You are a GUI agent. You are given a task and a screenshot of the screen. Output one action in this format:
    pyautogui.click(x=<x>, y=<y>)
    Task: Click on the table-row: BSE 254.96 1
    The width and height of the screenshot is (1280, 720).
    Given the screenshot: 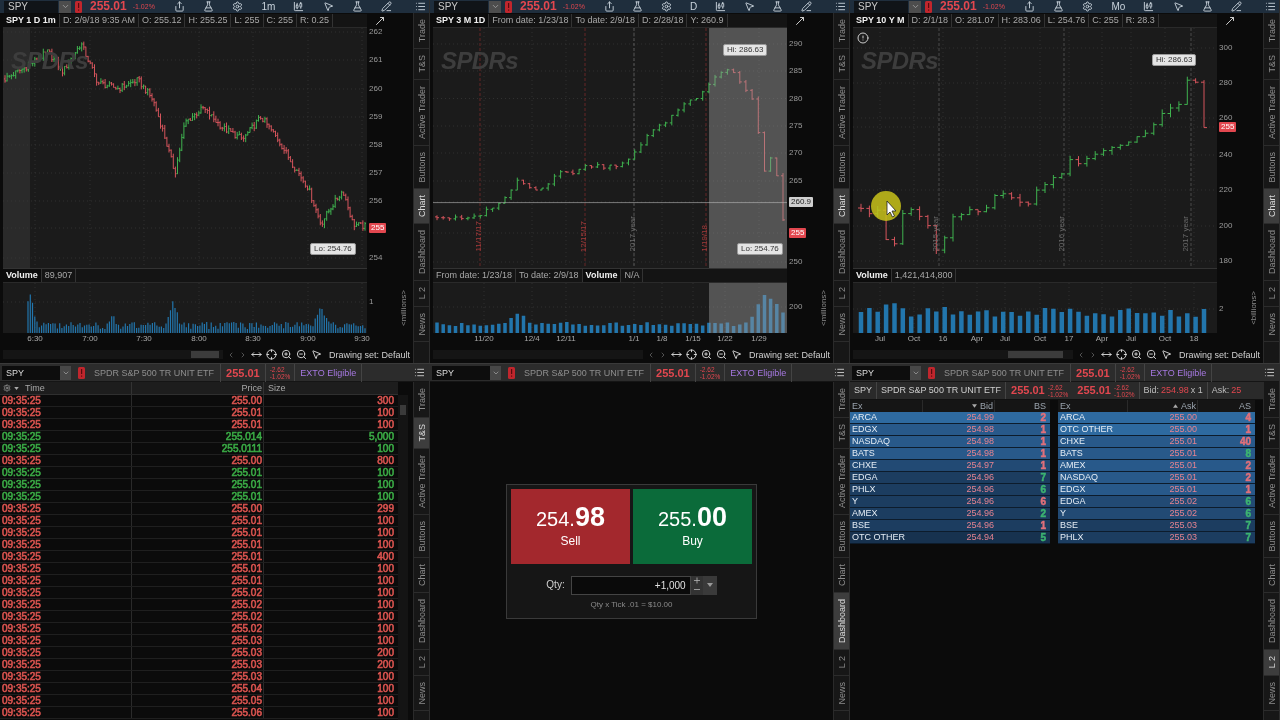 What is the action you would take?
    pyautogui.click(x=950, y=526)
    